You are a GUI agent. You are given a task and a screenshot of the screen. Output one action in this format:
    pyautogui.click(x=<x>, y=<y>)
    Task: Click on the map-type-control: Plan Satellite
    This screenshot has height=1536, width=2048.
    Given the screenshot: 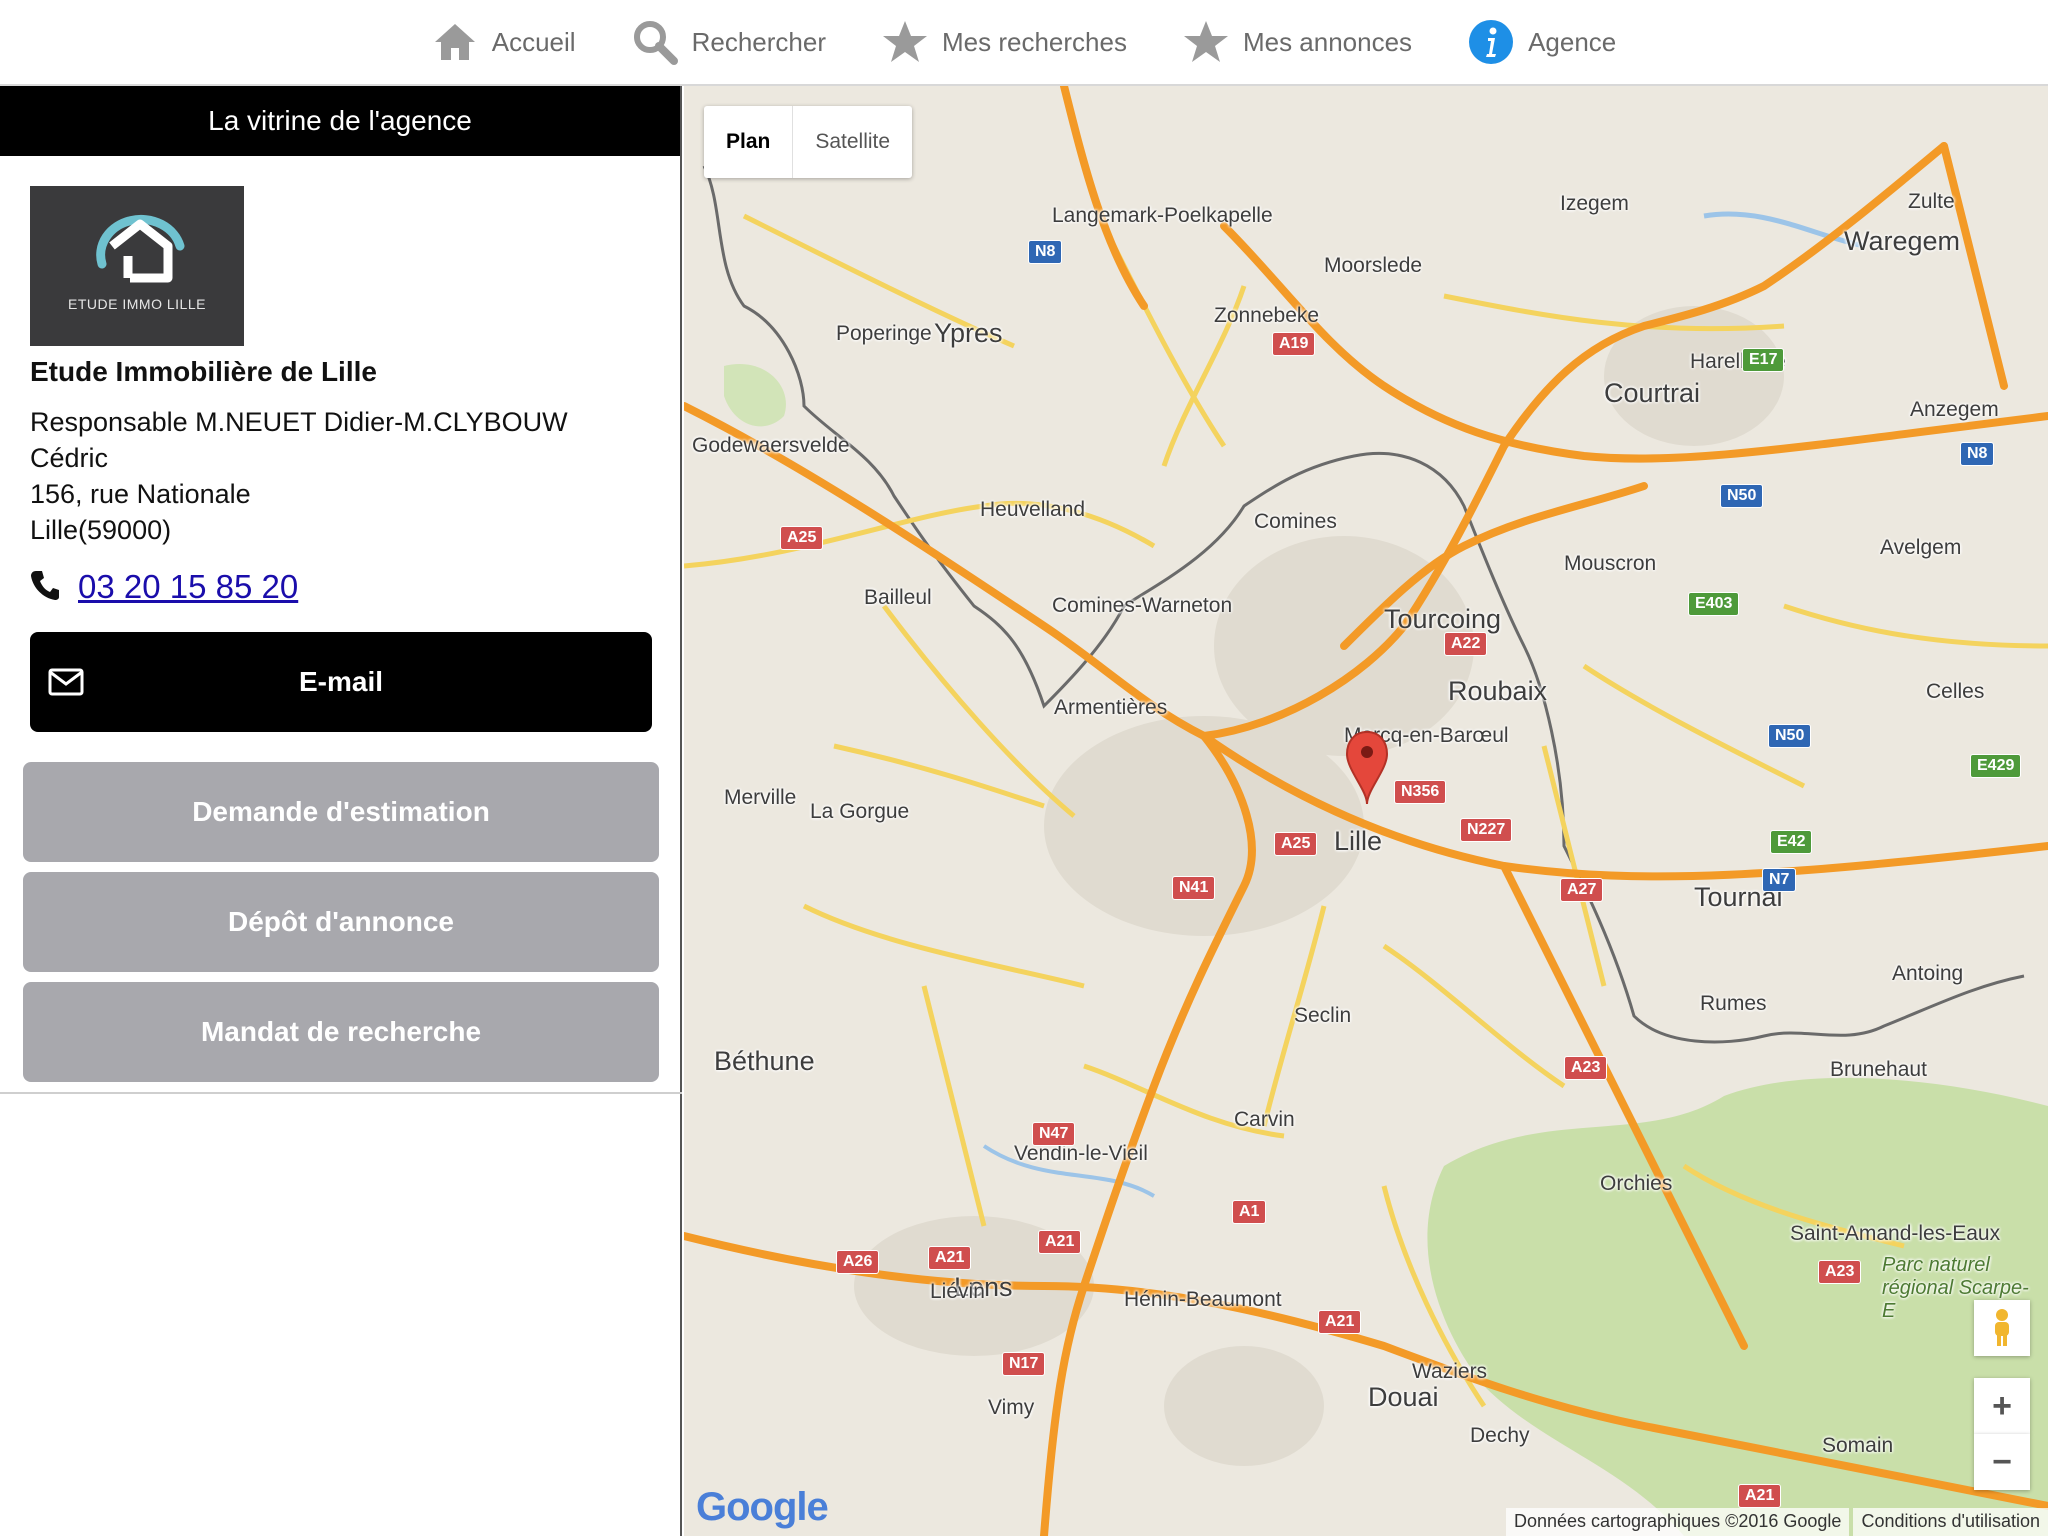 What is the action you would take?
    pyautogui.click(x=808, y=142)
    